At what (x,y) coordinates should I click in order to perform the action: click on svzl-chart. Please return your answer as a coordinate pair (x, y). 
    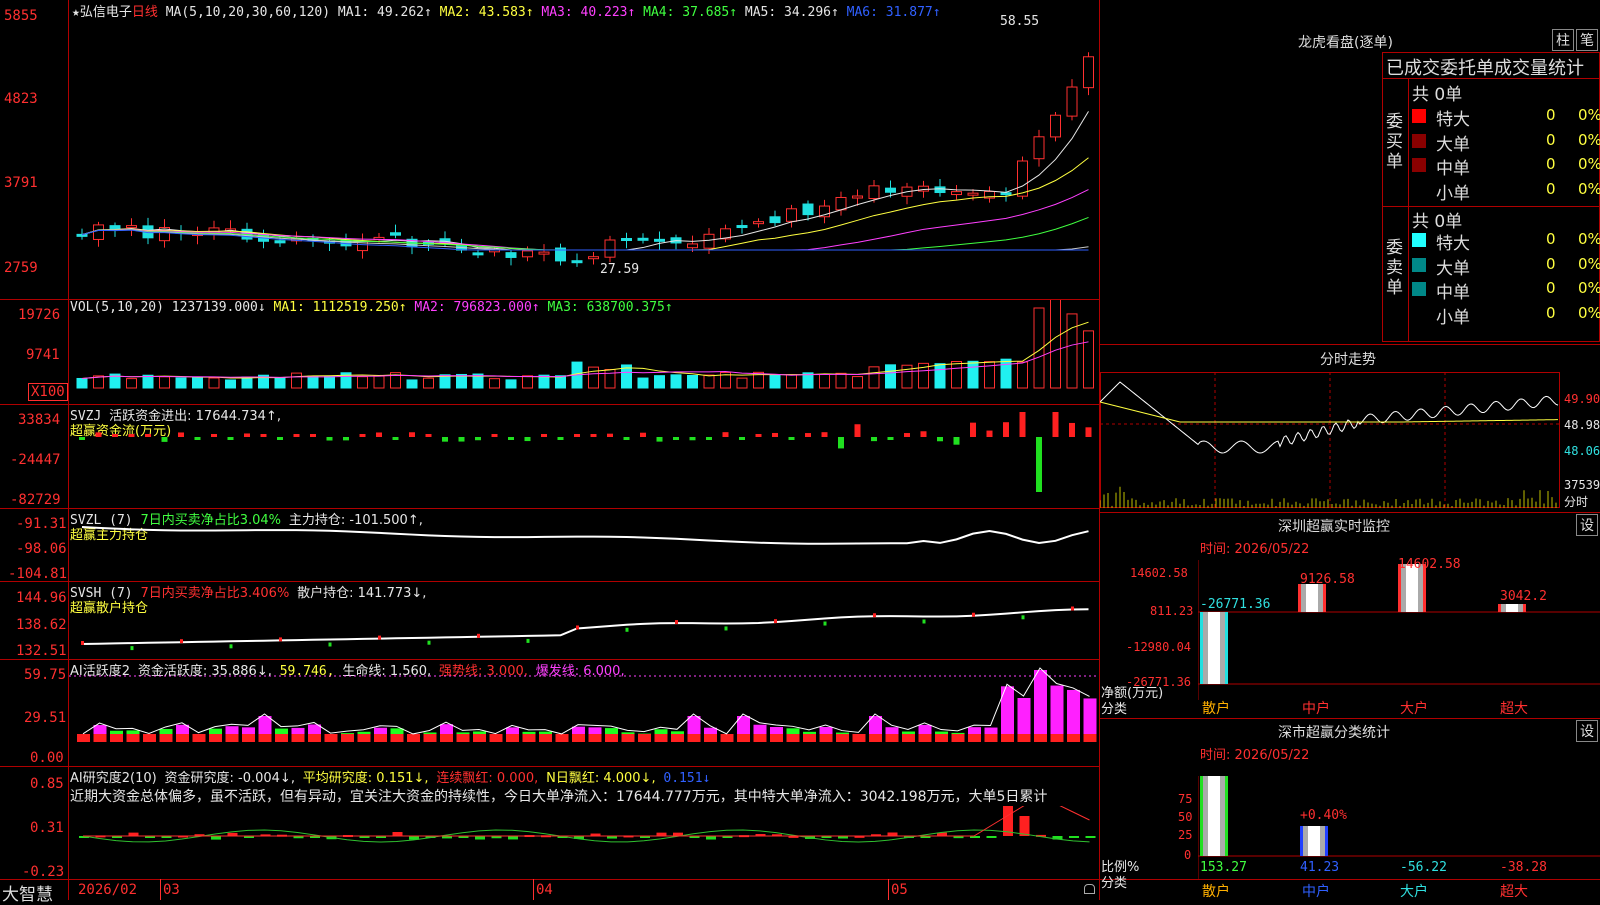
    Looking at the image, I should click on (585, 535).